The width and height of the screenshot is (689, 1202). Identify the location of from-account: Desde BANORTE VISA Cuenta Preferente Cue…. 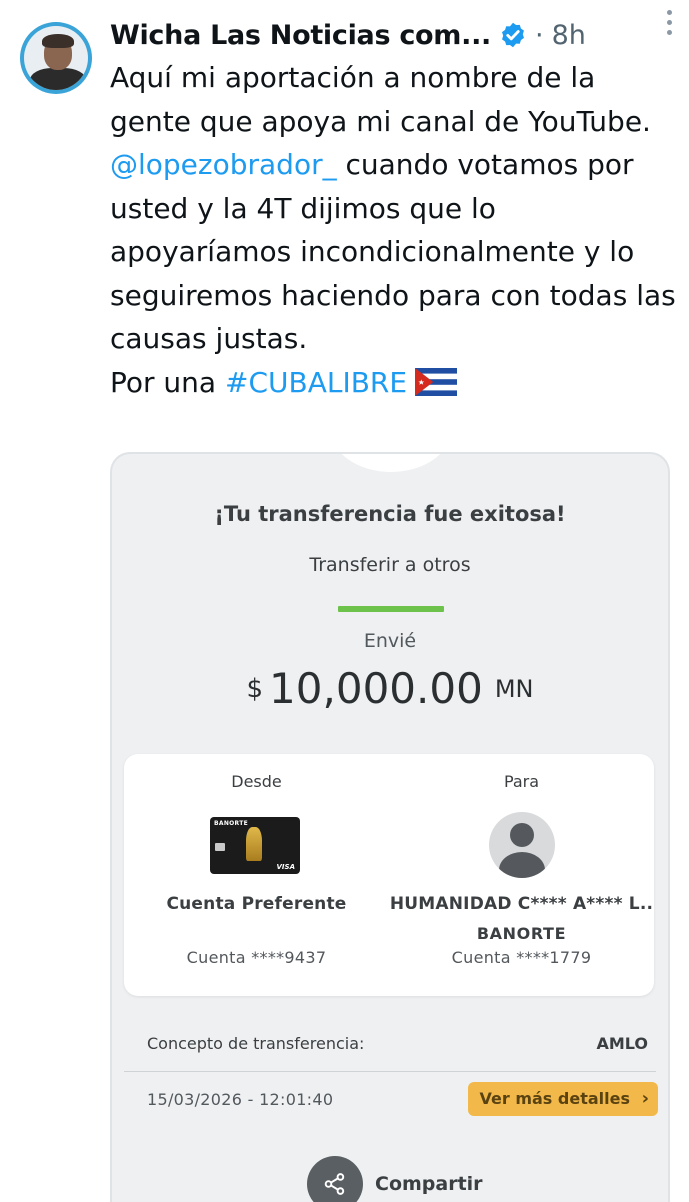
(256, 875).